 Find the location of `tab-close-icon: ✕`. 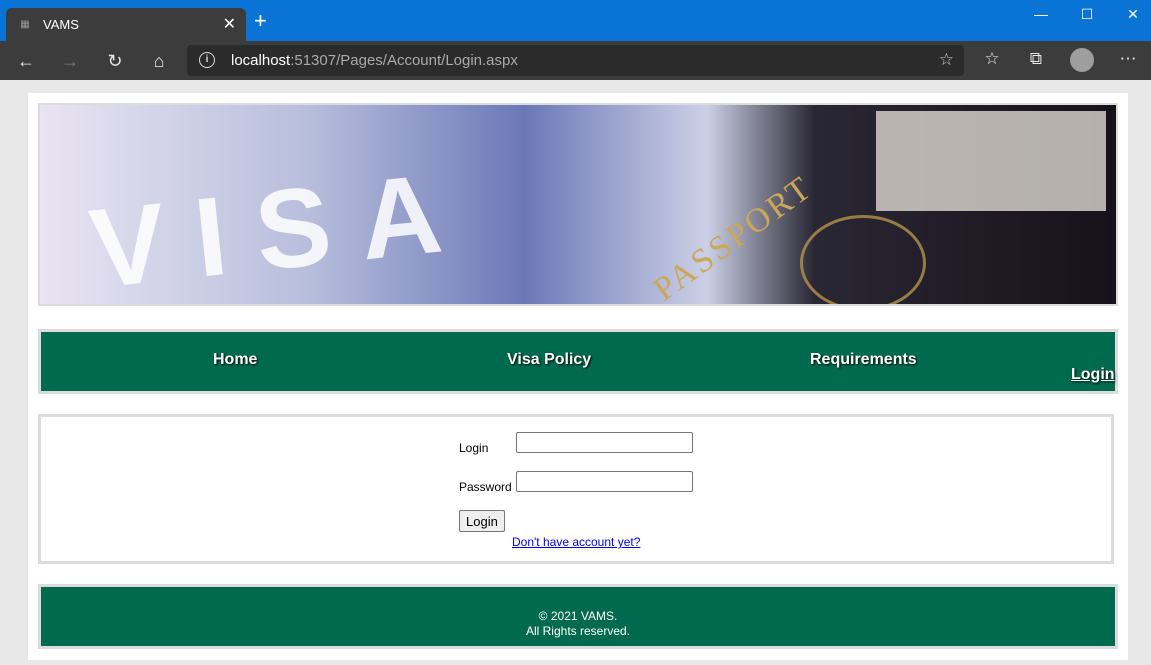

tab-close-icon: ✕ is located at coordinates (229, 24).